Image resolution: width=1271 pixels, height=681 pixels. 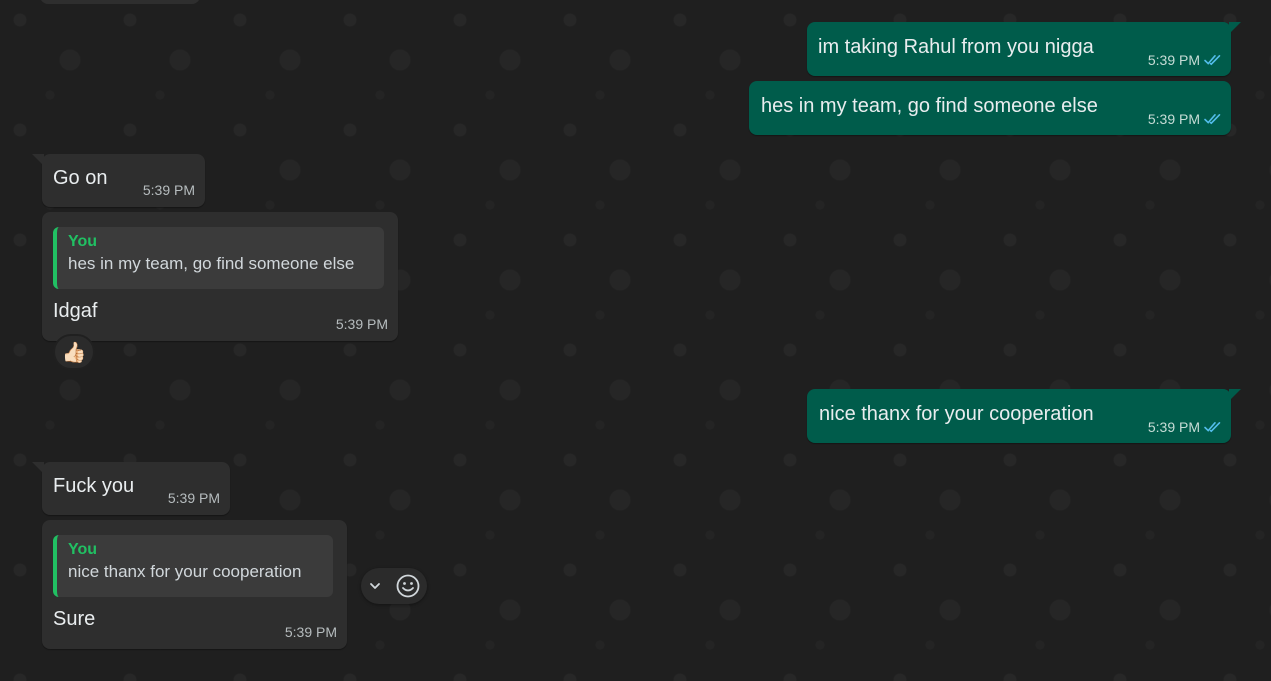 I want to click on quoted-message: You hes in my team, go find someone else, so click(x=218, y=258).